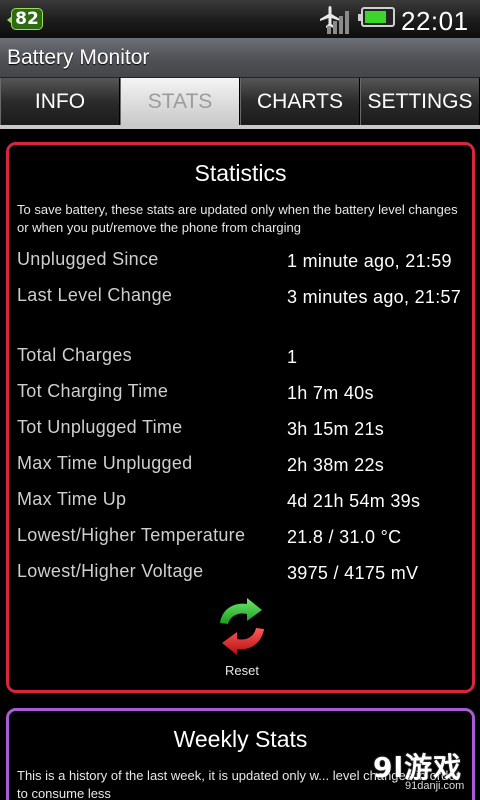  I want to click on stat-label: Last Level Change, so click(95, 295).